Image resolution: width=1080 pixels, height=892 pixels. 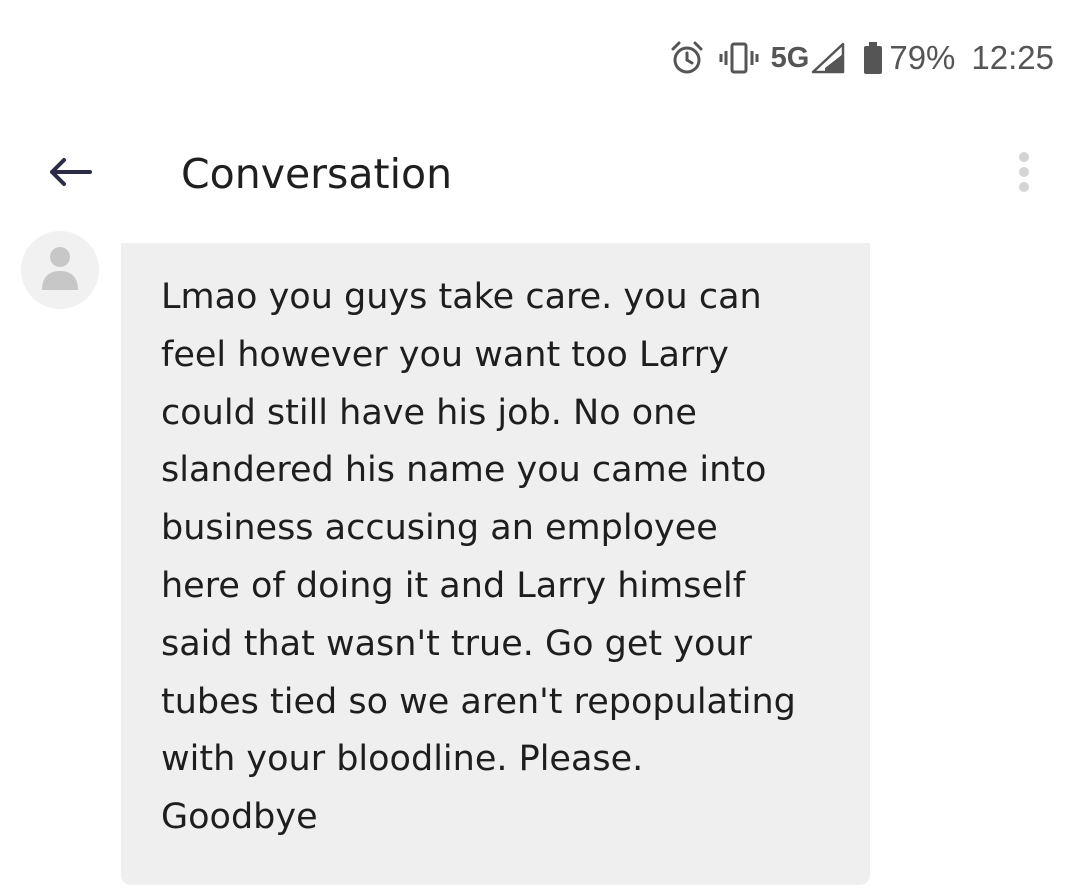 I want to click on clock: 12:25, so click(x=1012, y=57).